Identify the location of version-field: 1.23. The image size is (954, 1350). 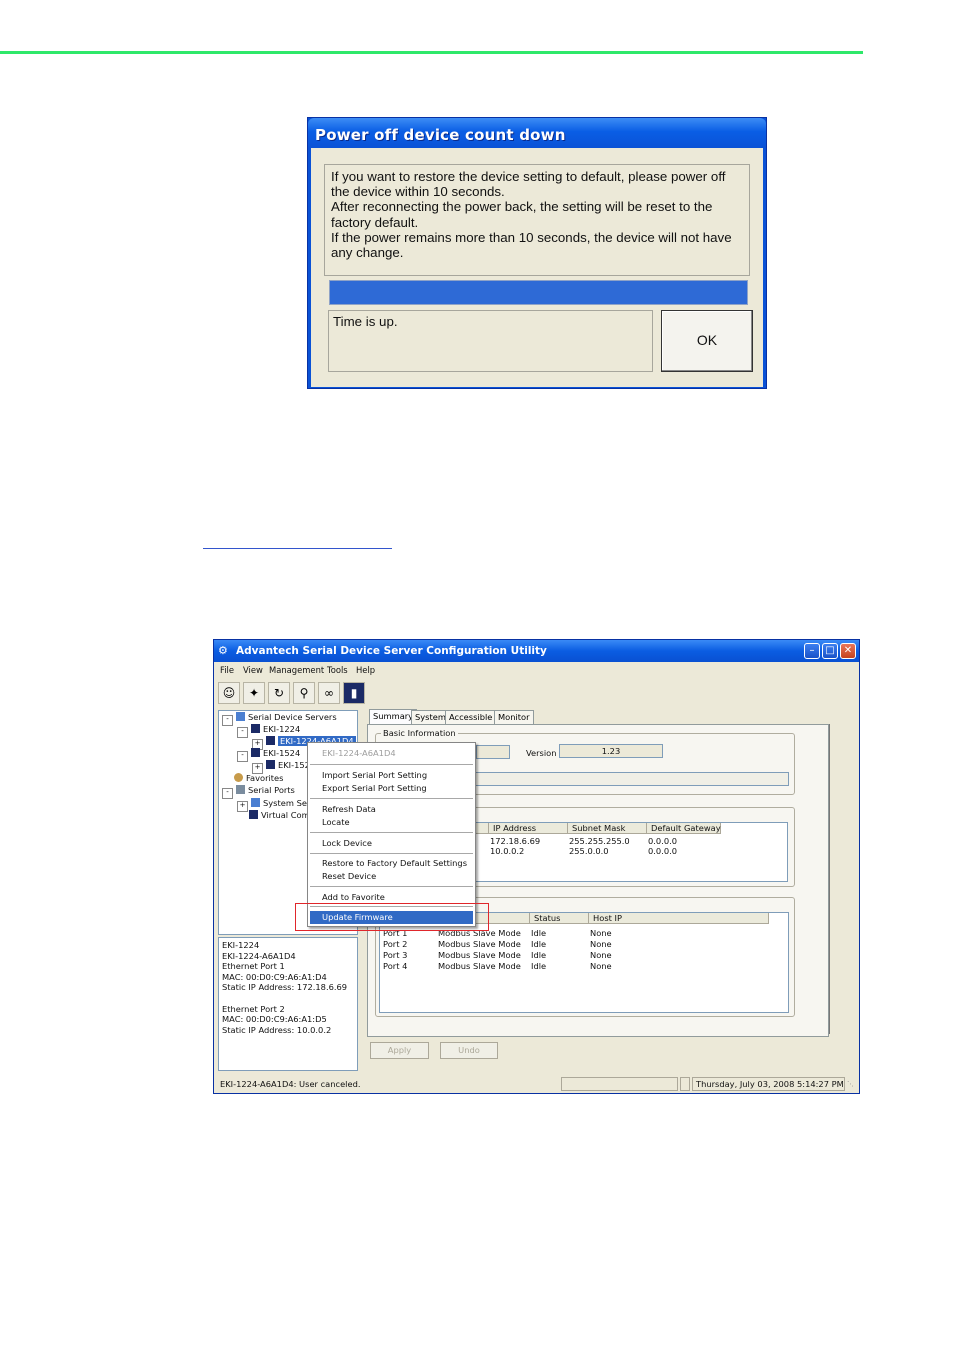
(611, 751).